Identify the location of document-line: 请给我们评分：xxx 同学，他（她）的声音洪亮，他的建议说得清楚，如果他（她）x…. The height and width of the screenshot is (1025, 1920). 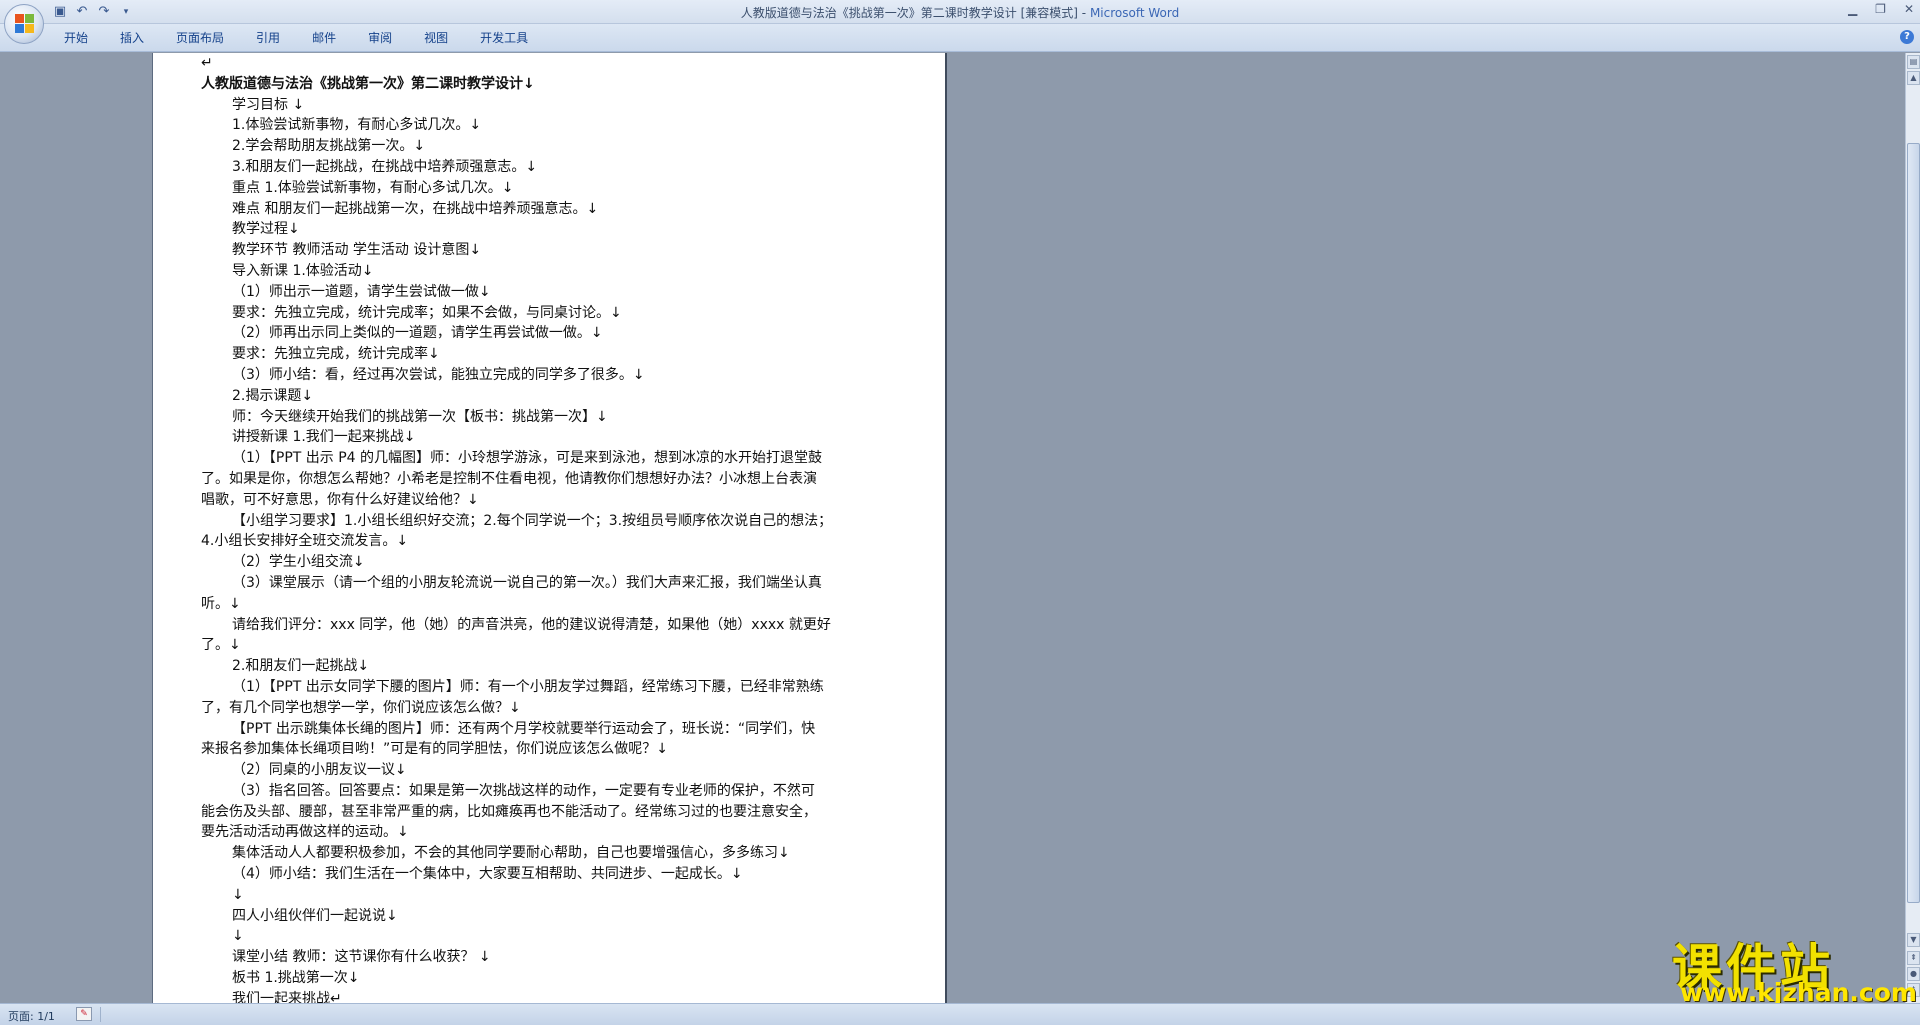
(551, 625).